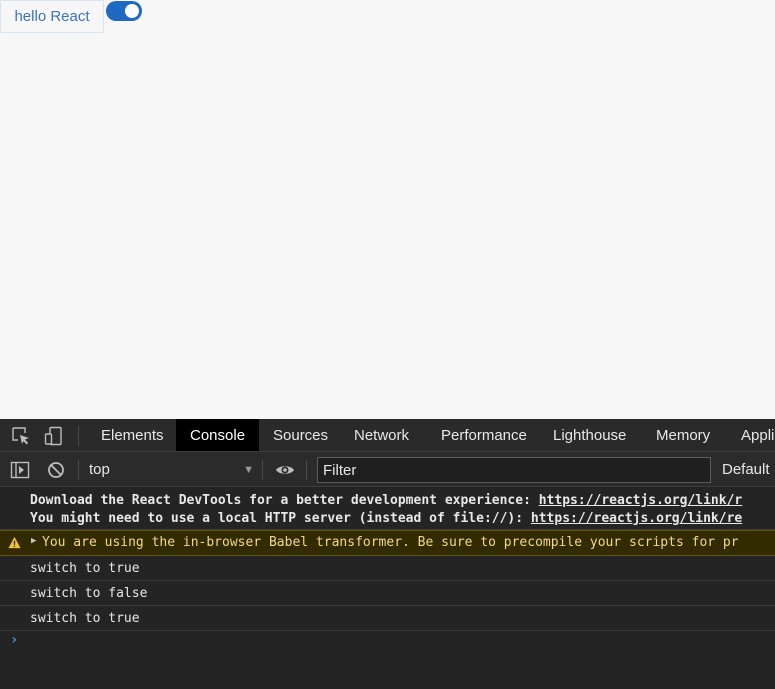 This screenshot has height=689, width=775. Describe the element at coordinates (248, 470) in the screenshot. I see `caret-down-icon: ▼` at that location.